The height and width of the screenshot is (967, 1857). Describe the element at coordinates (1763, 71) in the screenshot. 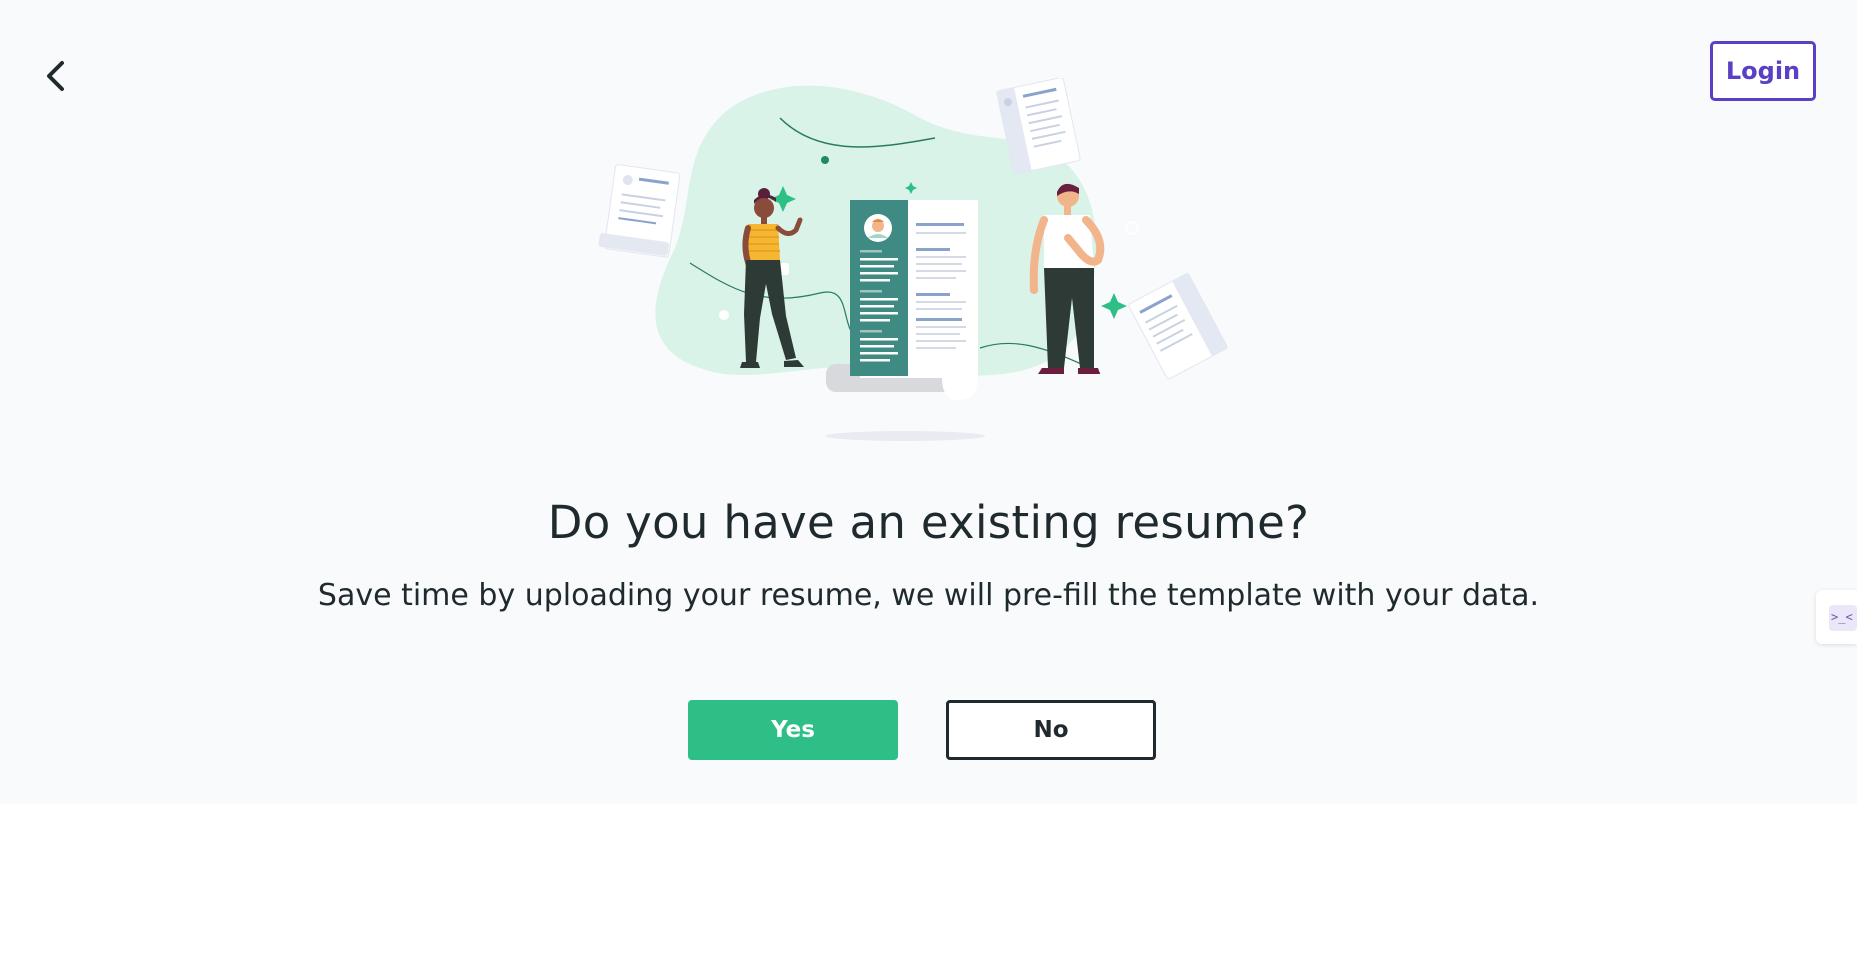

I see `login-button: Login` at that location.